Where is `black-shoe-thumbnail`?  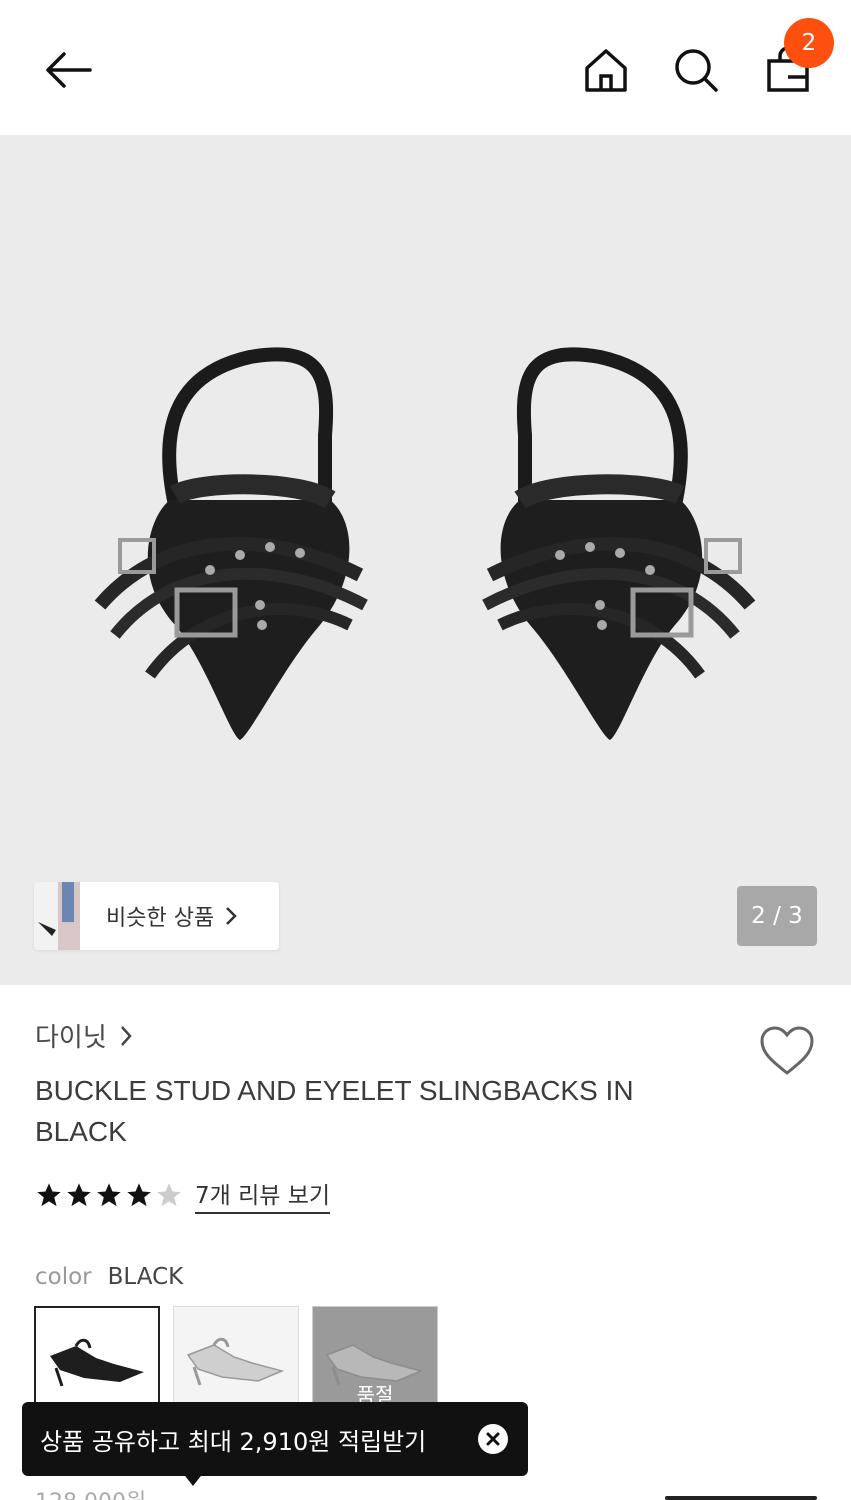
black-shoe-thumbnail is located at coordinates (97, 1362).